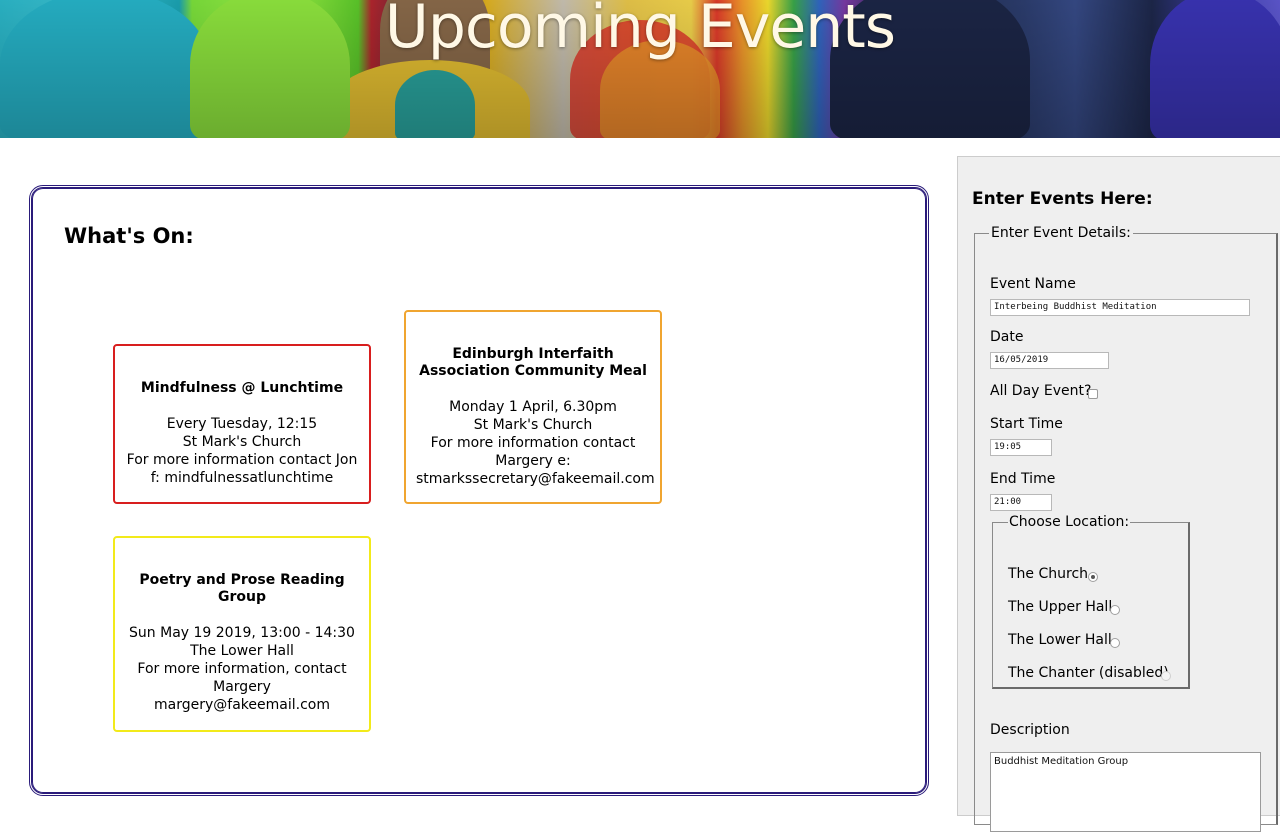 This screenshot has height=832, width=1280. Describe the element at coordinates (242, 460) in the screenshot. I see `event-detail: For more information contact Jon` at that location.